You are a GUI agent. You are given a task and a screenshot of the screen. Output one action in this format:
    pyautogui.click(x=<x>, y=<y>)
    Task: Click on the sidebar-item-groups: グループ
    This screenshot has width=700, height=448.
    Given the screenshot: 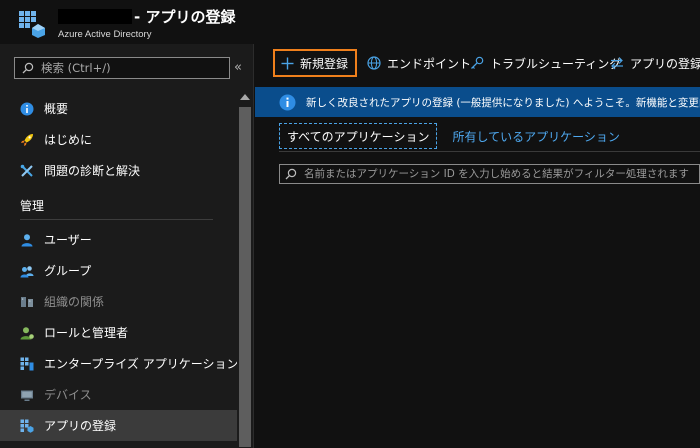 What is the action you would take?
    pyautogui.click(x=118, y=270)
    